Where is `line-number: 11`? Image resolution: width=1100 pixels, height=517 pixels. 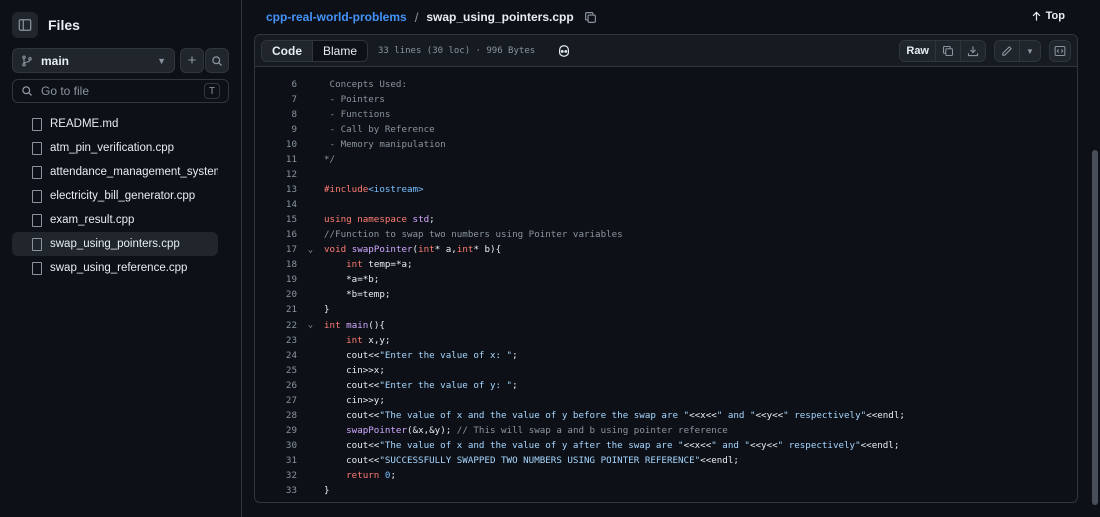 line-number: 11 is located at coordinates (276, 159).